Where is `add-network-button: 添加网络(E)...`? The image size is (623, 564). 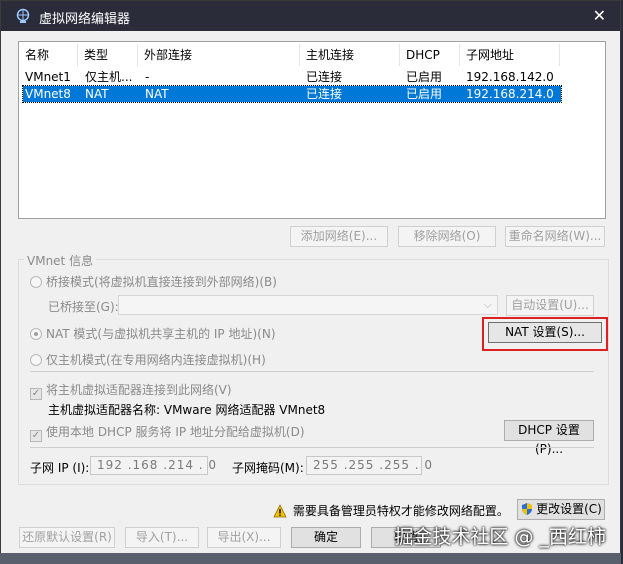
add-network-button: 添加网络(E)... is located at coordinates (339, 236).